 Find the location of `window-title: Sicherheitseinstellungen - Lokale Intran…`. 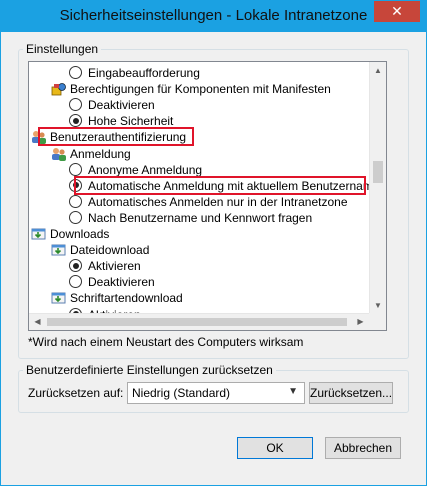

window-title: Sicherheitseinstellungen - Lokale Intran… is located at coordinates (213, 15).